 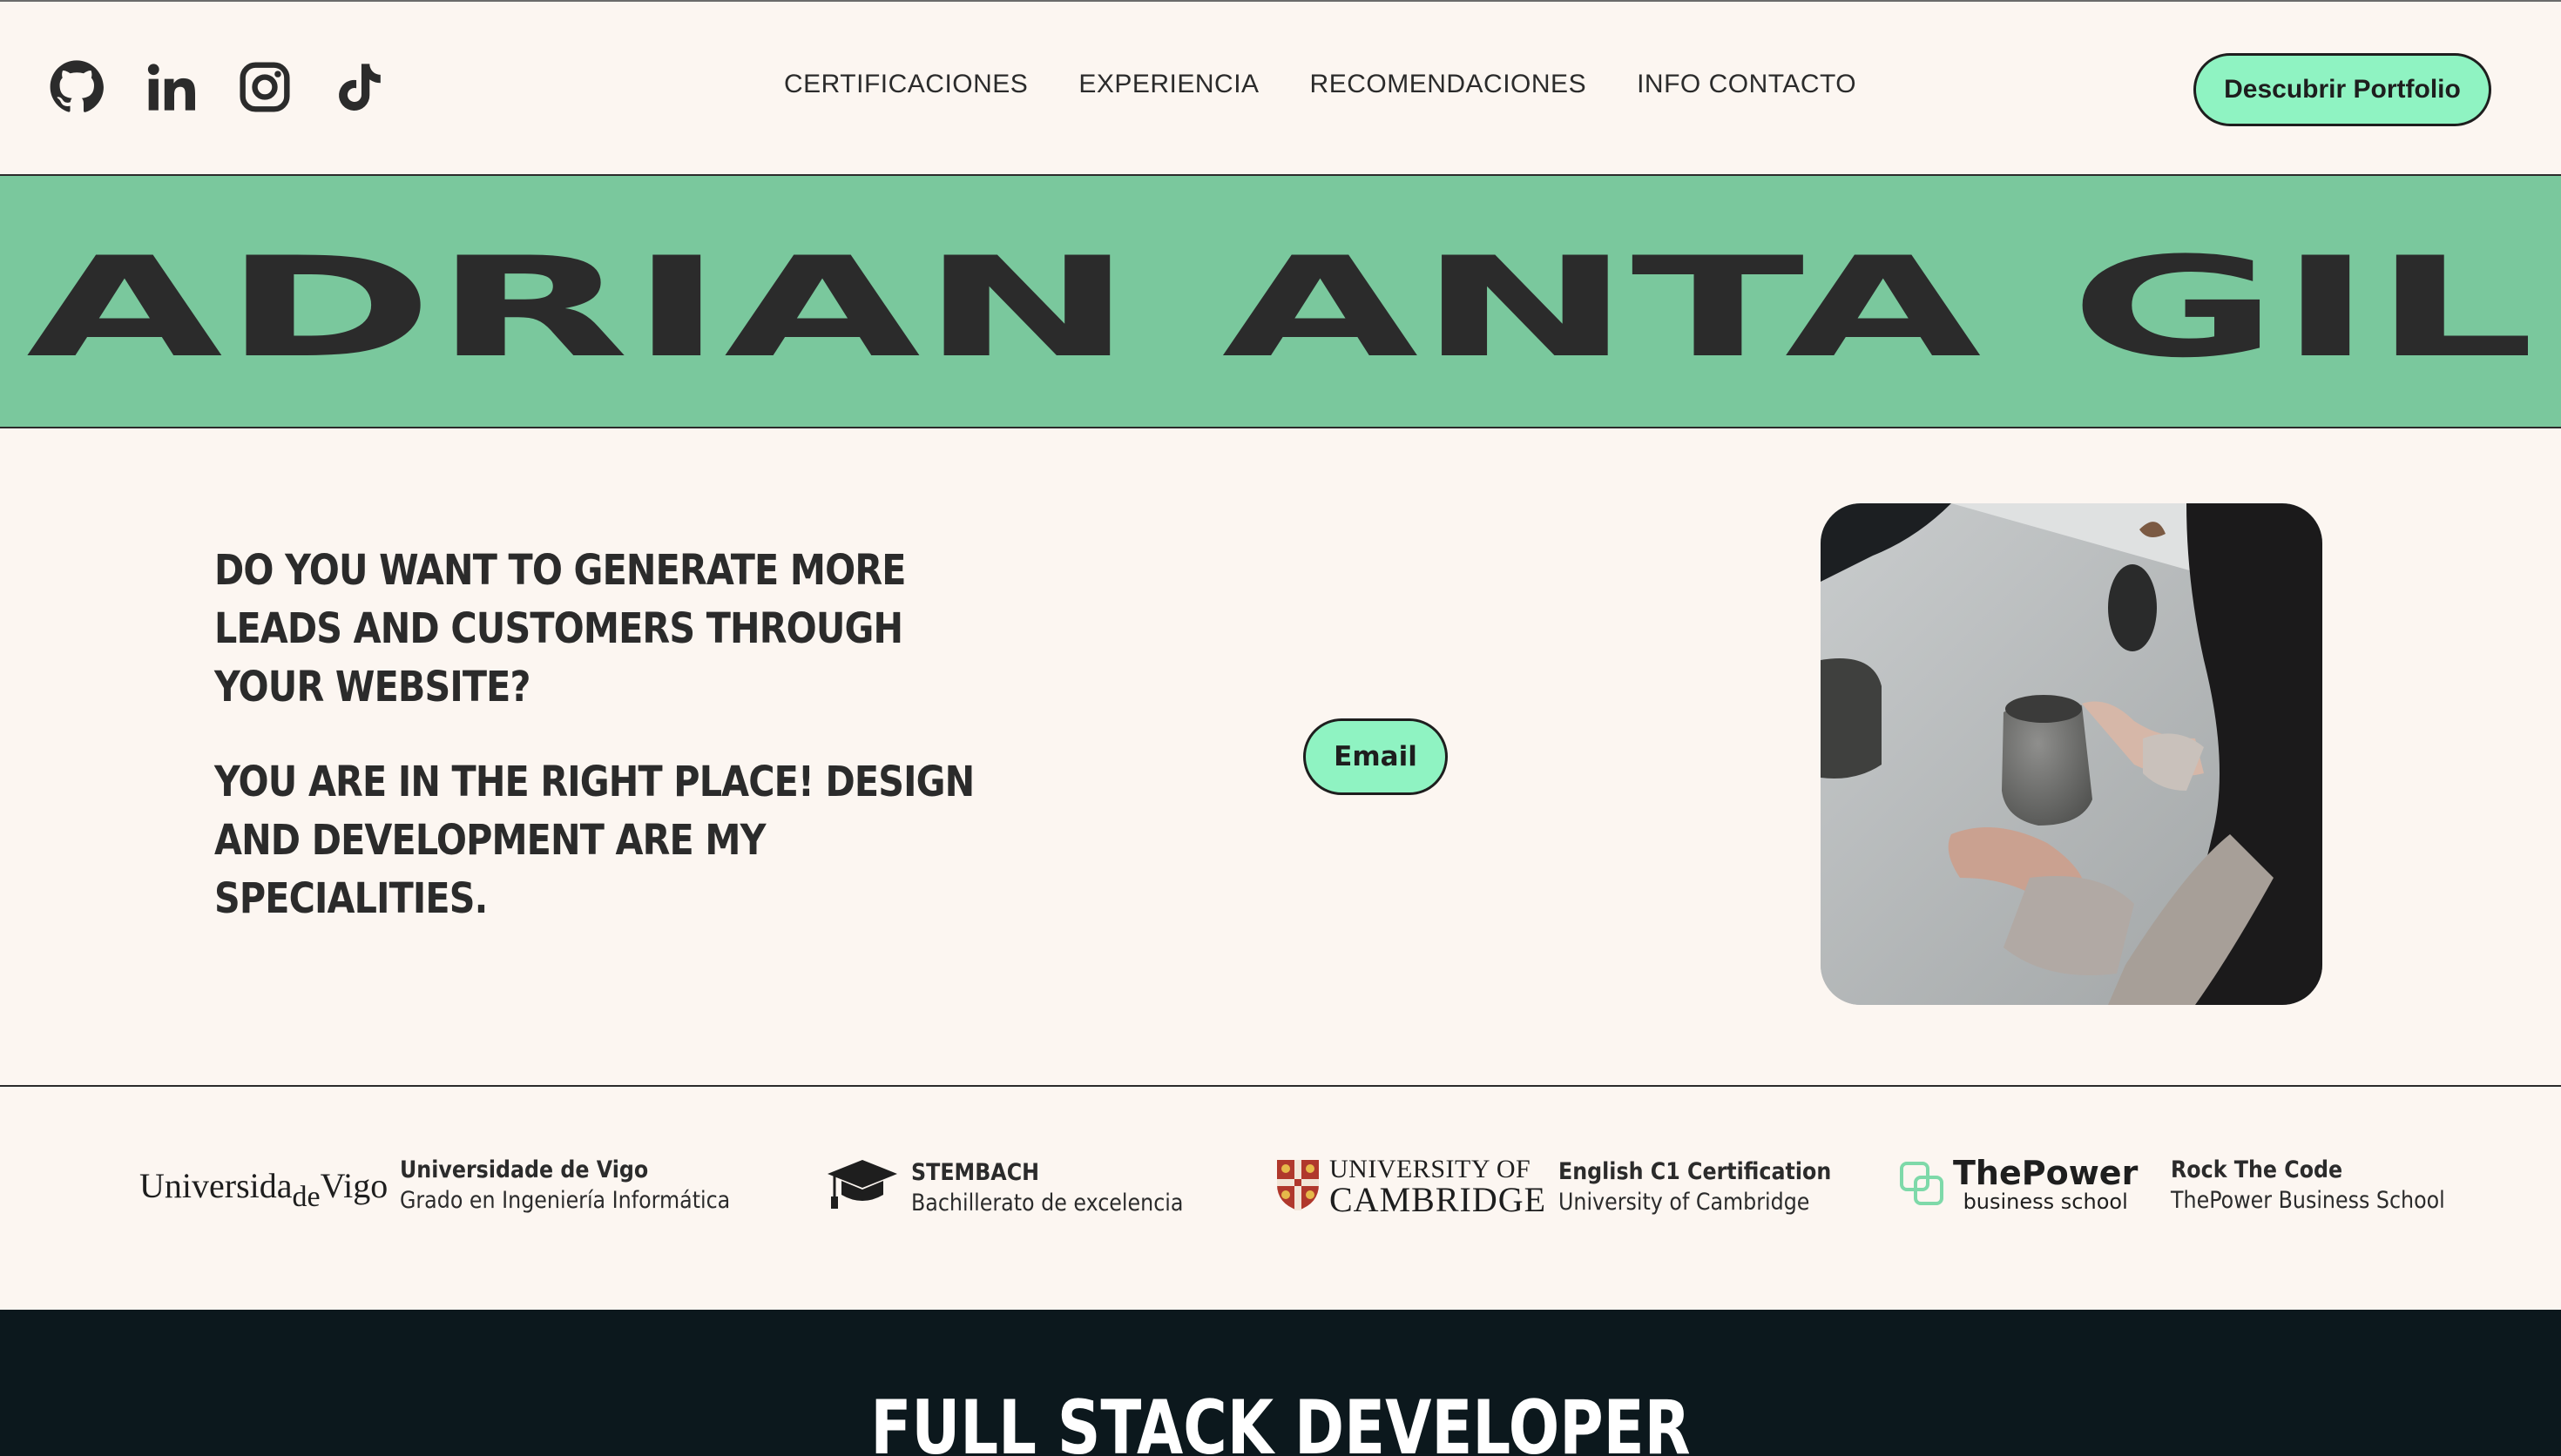 I want to click on social-links, so click(x=218, y=87).